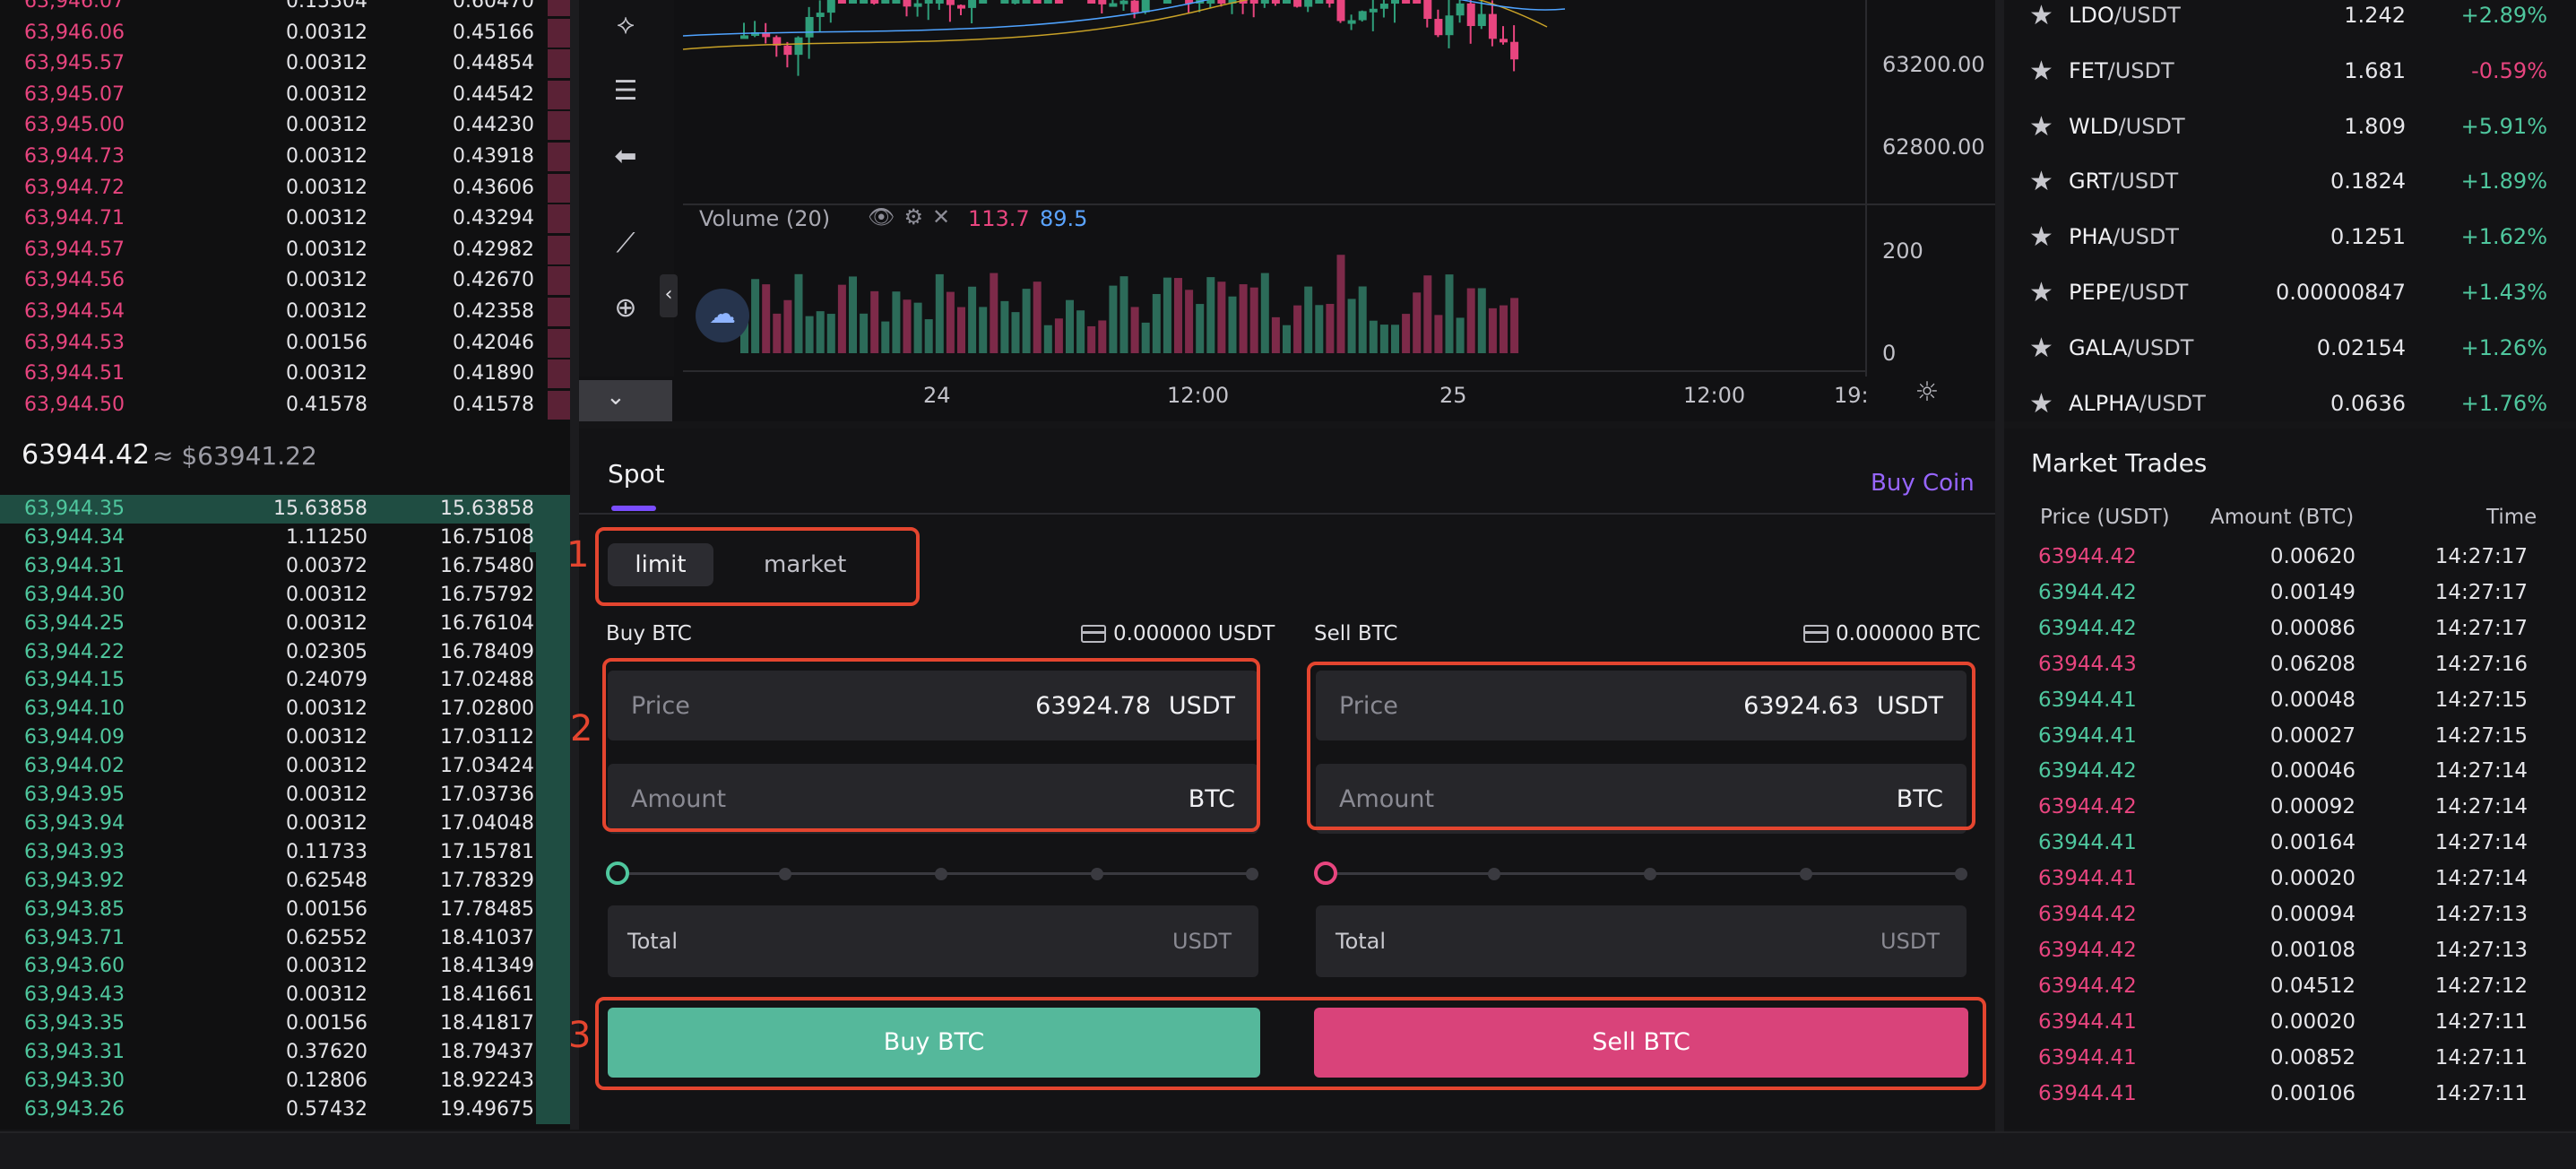 This screenshot has width=2576, height=1169. What do you see at coordinates (285, 8) in the screenshot?
I see `ask-row: 63,946.07 0.15304 0.60470` at bounding box center [285, 8].